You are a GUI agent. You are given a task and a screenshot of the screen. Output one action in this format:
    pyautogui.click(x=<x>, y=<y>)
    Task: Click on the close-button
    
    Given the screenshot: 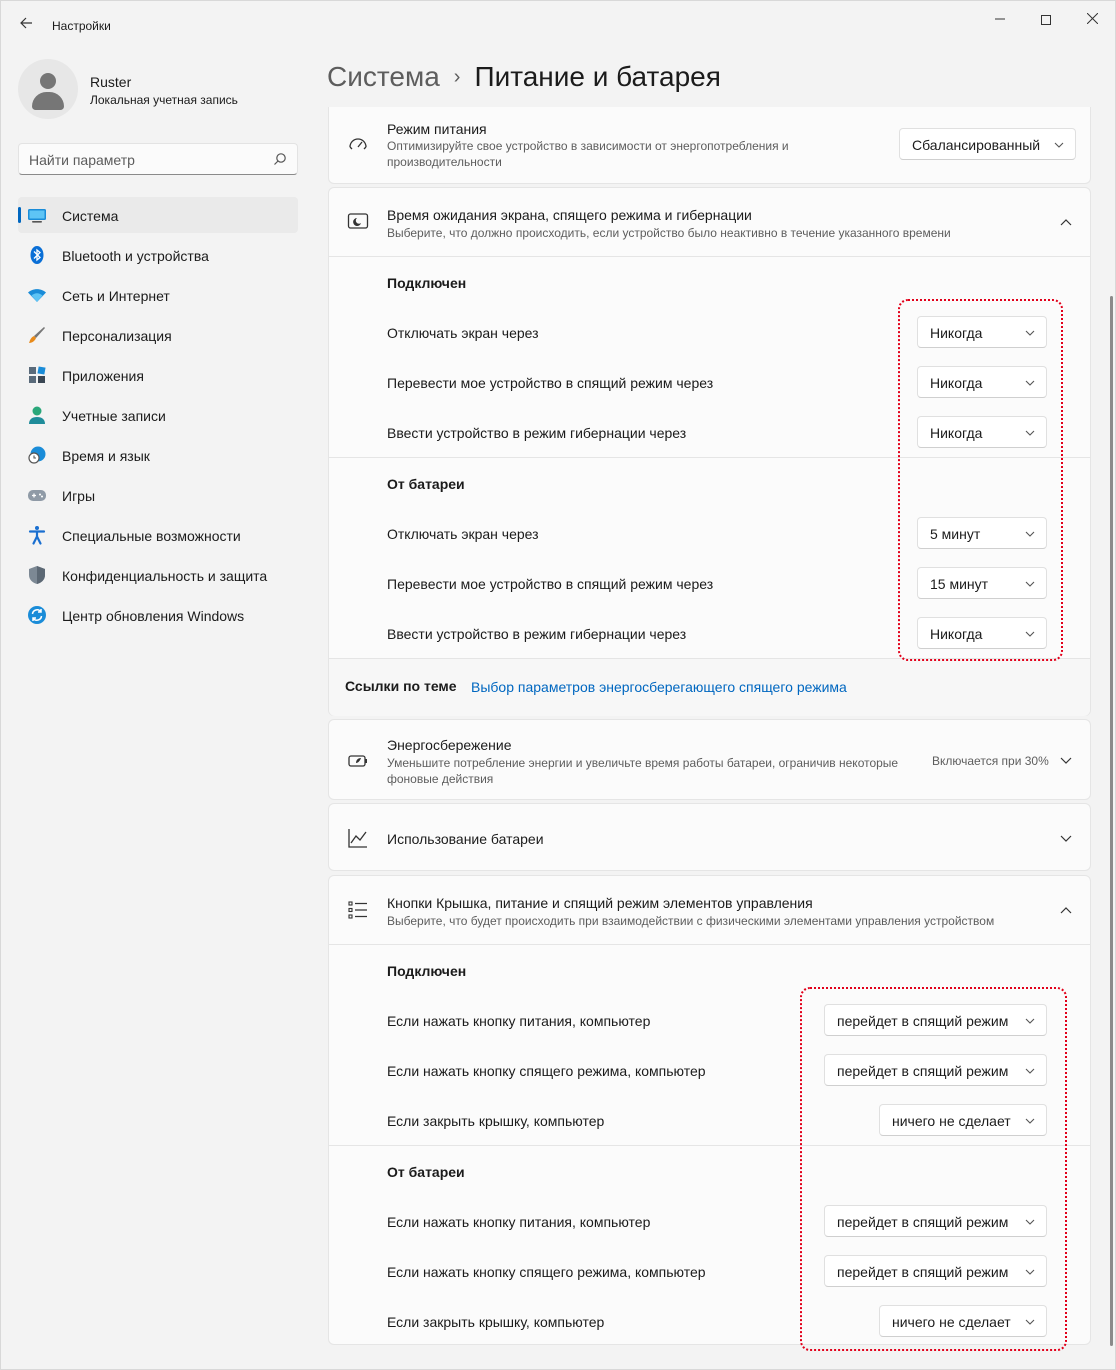 What is the action you would take?
    pyautogui.click(x=1092, y=19)
    